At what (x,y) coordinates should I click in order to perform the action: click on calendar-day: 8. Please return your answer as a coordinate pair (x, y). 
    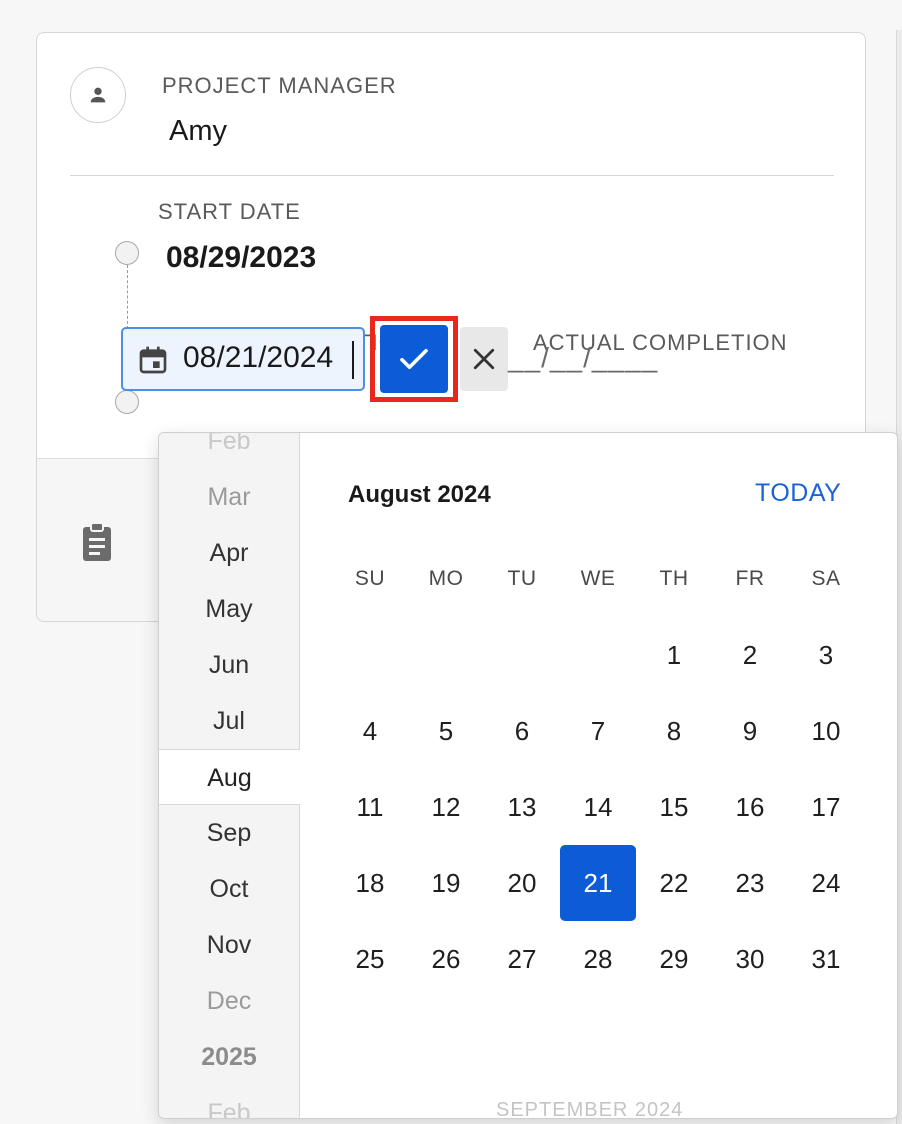
    Looking at the image, I should click on (674, 731).